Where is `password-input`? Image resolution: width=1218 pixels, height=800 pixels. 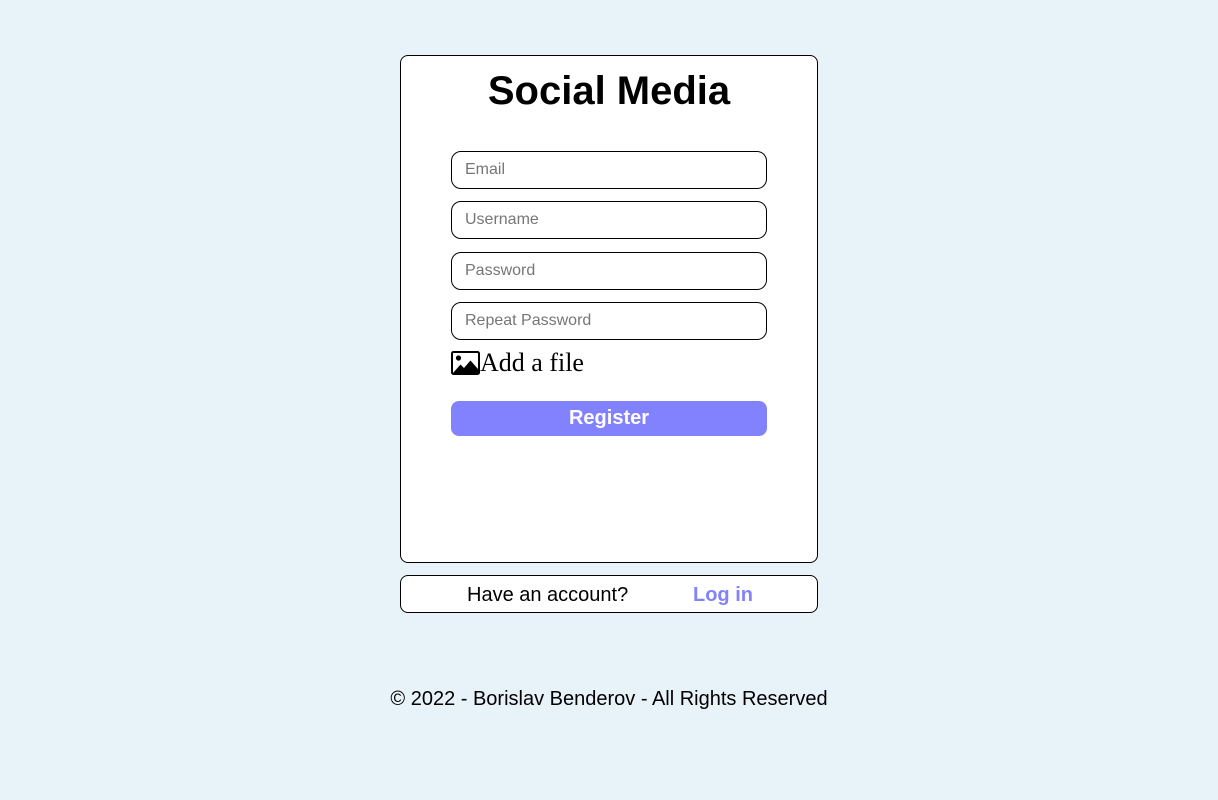 password-input is located at coordinates (609, 271).